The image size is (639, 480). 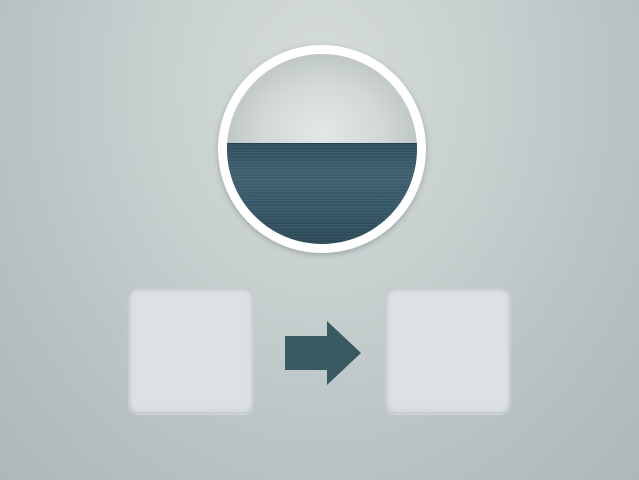 What do you see at coordinates (322, 99) in the screenshot?
I see `photo-sky` at bounding box center [322, 99].